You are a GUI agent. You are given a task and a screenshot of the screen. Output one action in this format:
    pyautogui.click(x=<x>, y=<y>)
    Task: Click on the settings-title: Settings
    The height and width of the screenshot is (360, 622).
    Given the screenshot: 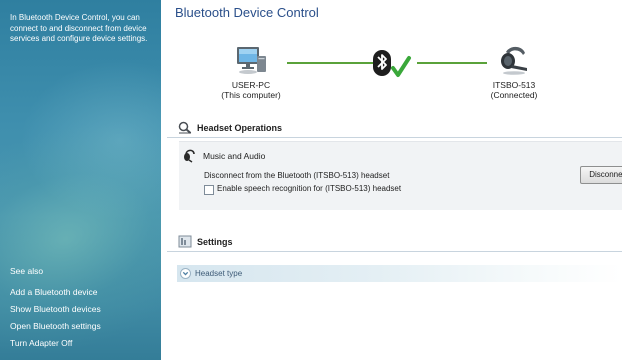 What is the action you would take?
    pyautogui.click(x=215, y=242)
    